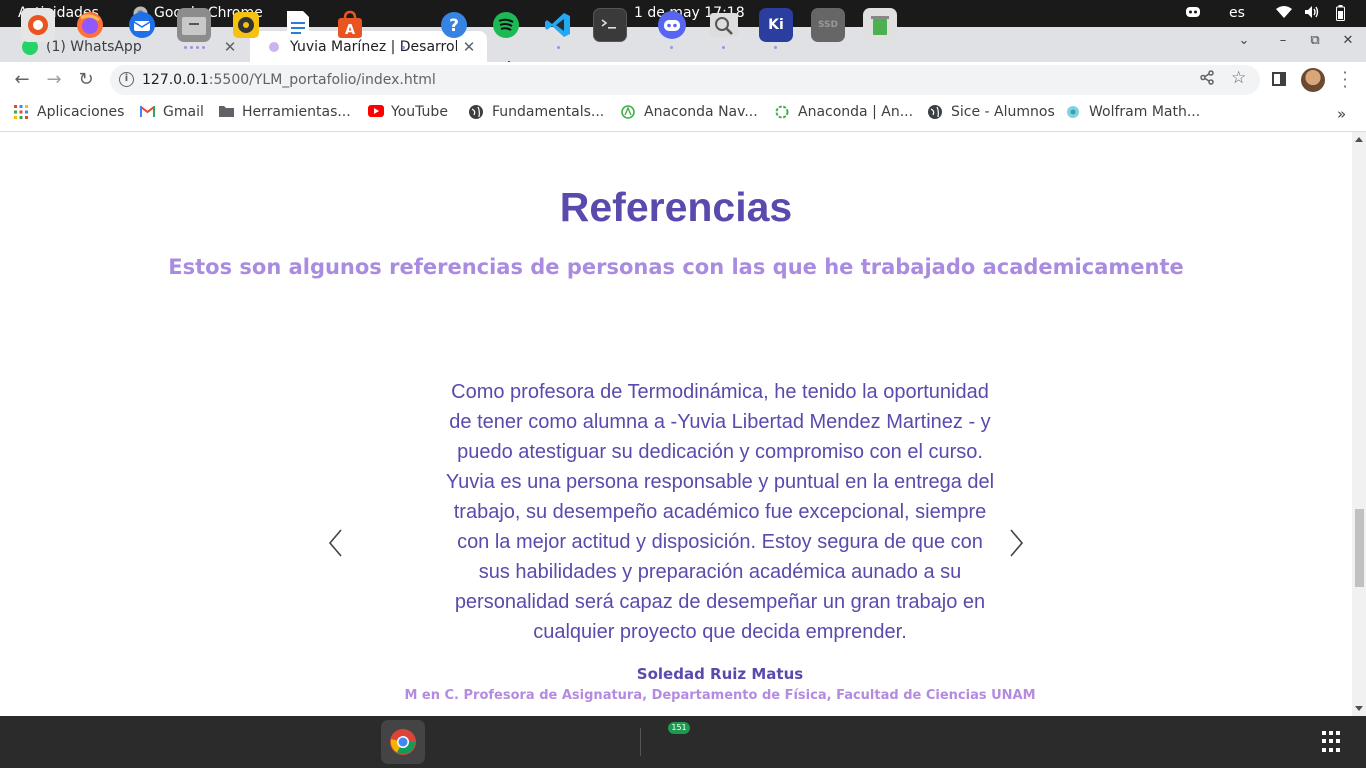  Describe the element at coordinates (676, 207) in the screenshot. I see `section-title: Referencias` at that location.